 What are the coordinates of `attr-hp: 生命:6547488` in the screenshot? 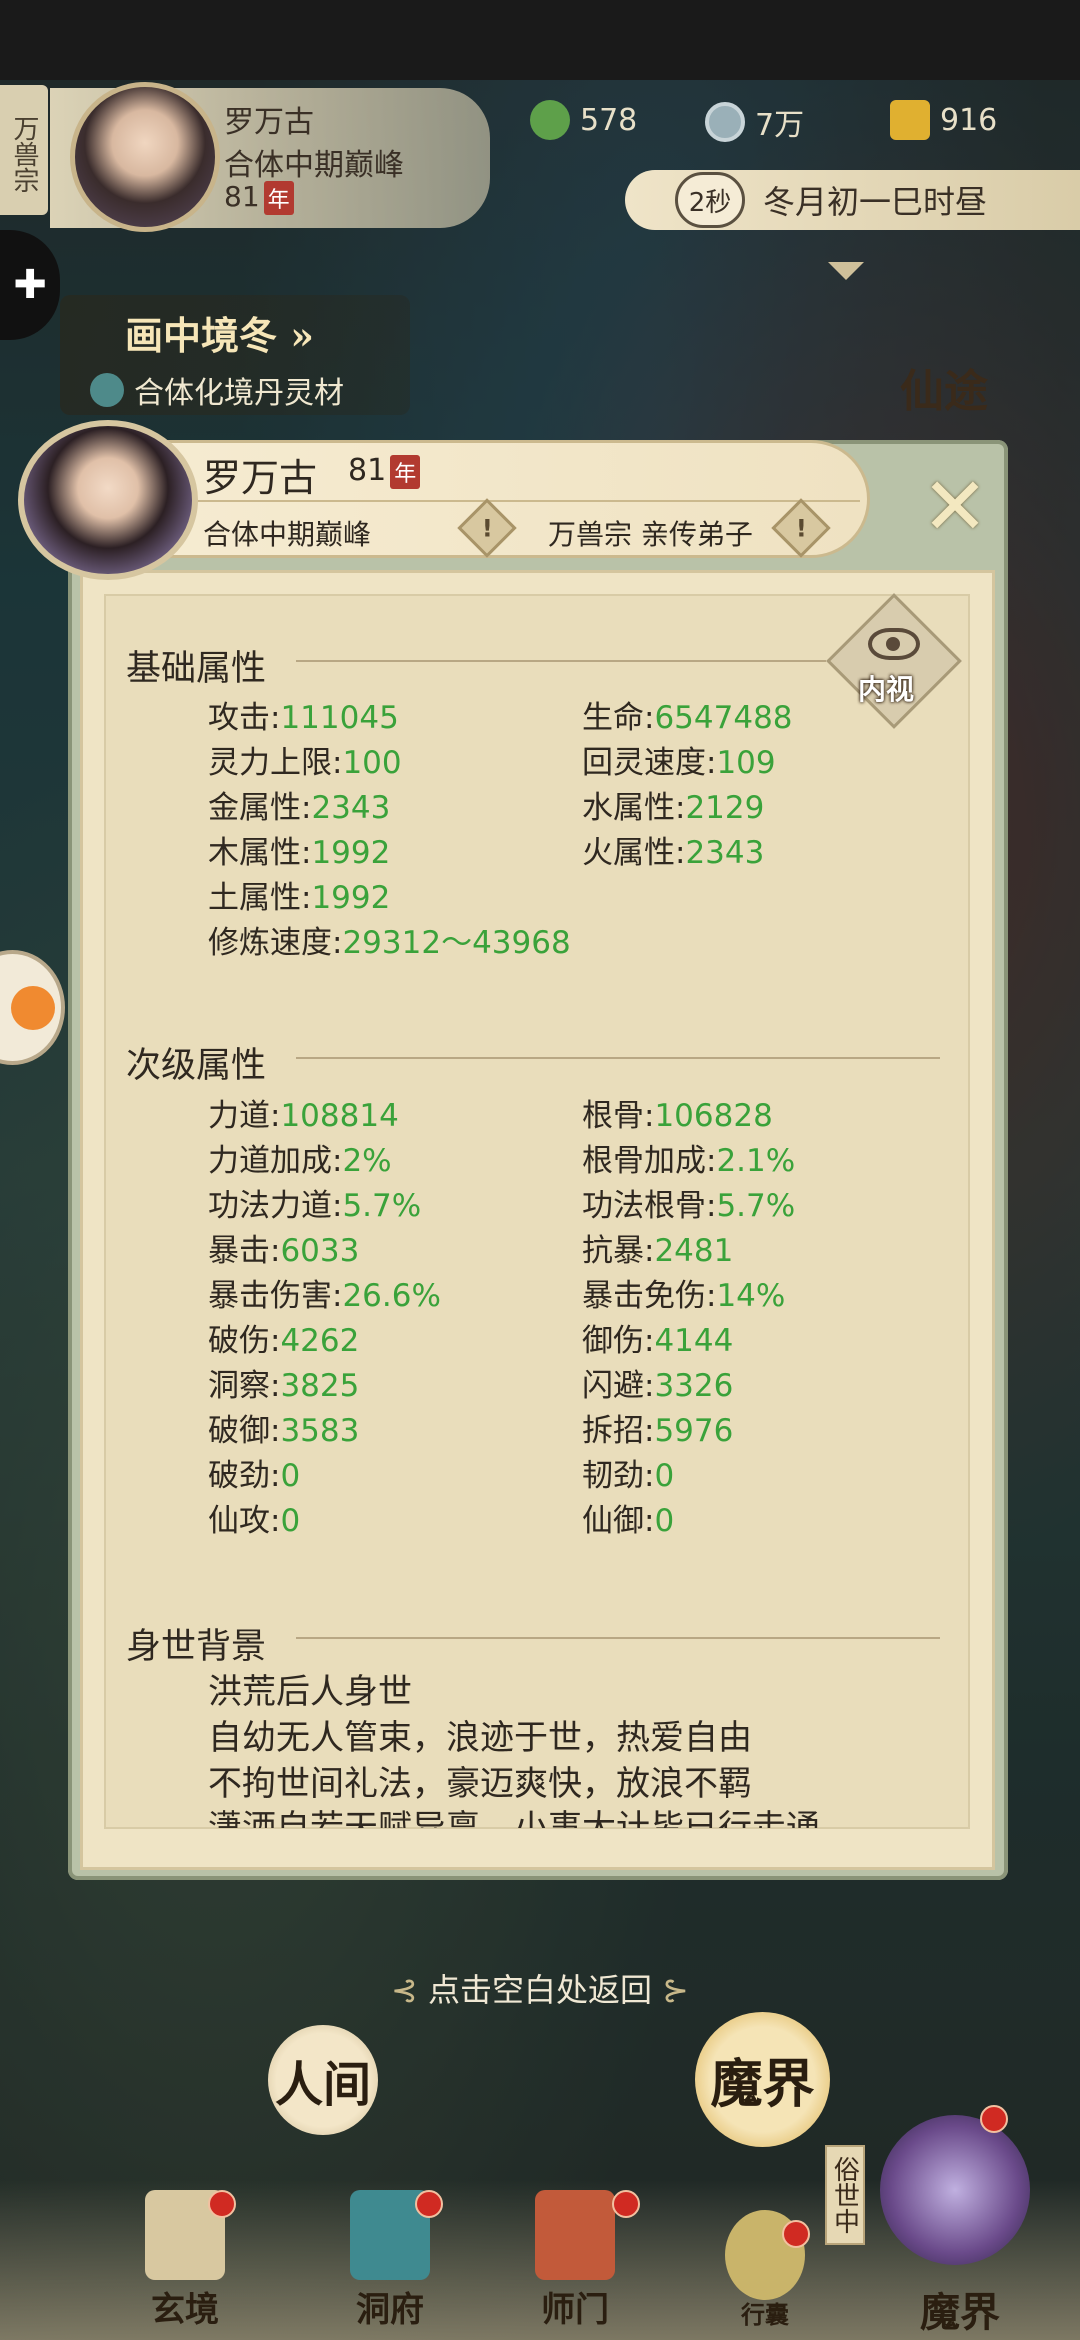 It's located at (687, 718).